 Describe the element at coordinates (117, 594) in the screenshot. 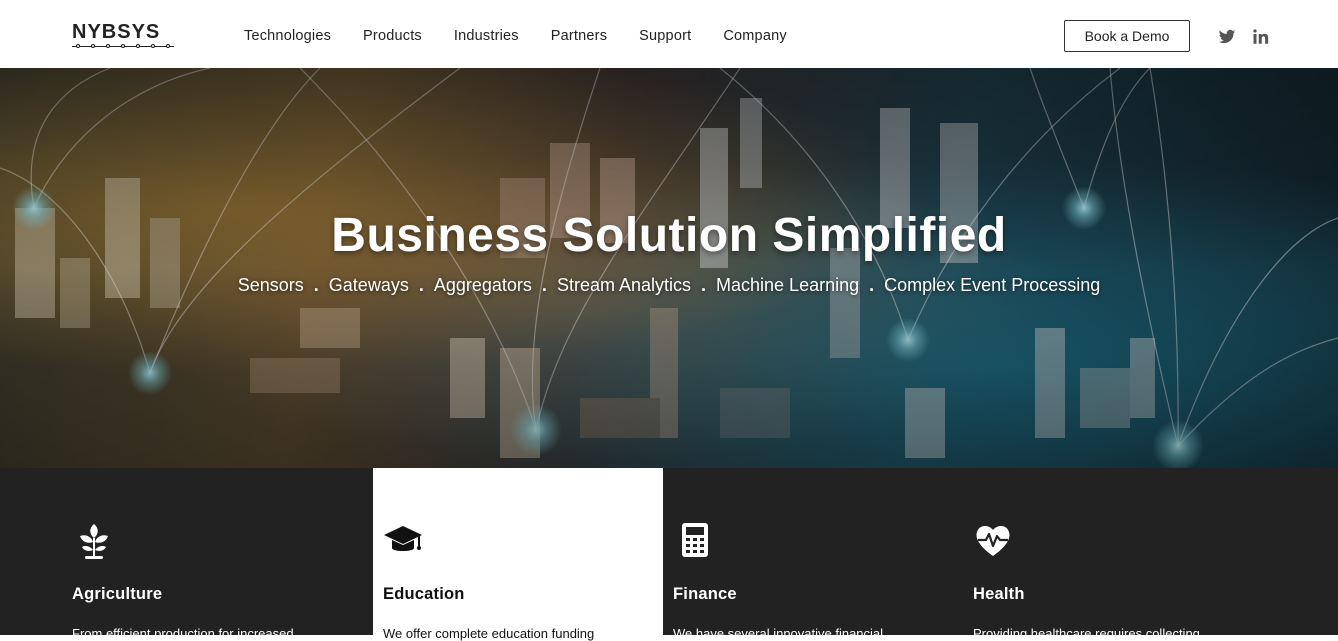

I see `industry-title: Agriculture` at that location.